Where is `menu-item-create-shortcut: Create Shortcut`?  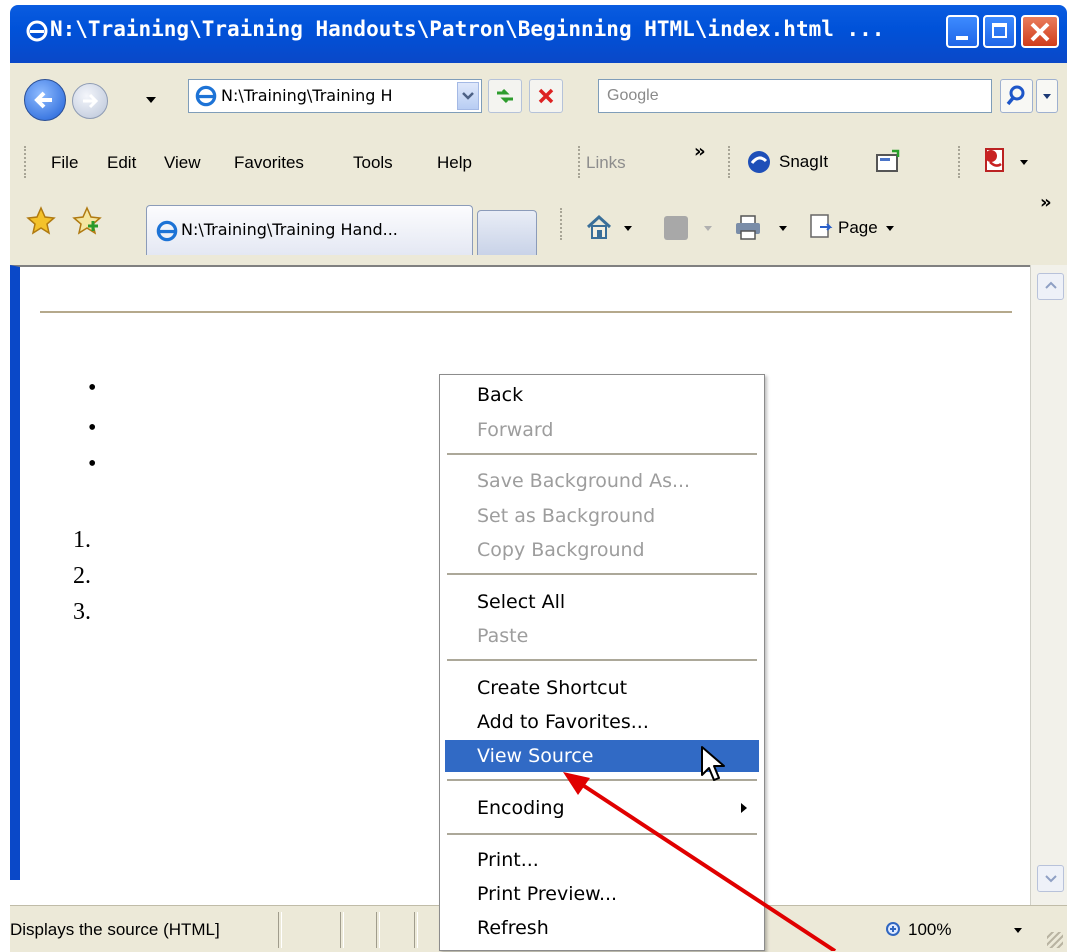
menu-item-create-shortcut: Create Shortcut is located at coordinates (602, 688).